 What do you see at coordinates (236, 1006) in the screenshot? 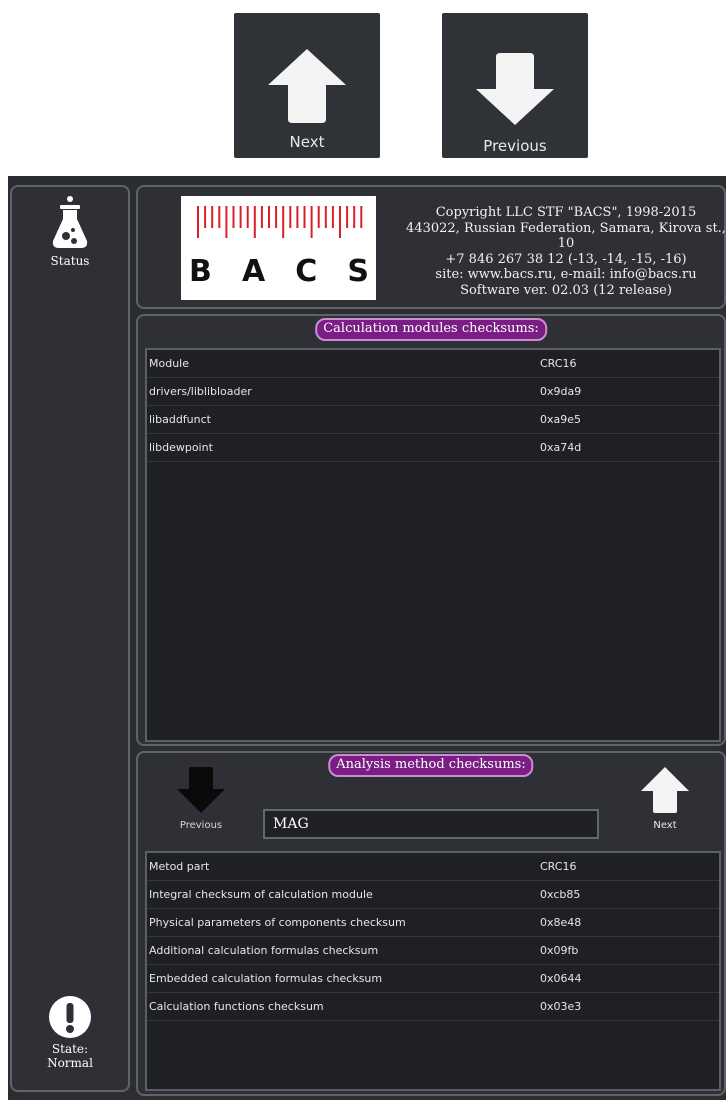
I see `part-name: Calculation functions checksum` at bounding box center [236, 1006].